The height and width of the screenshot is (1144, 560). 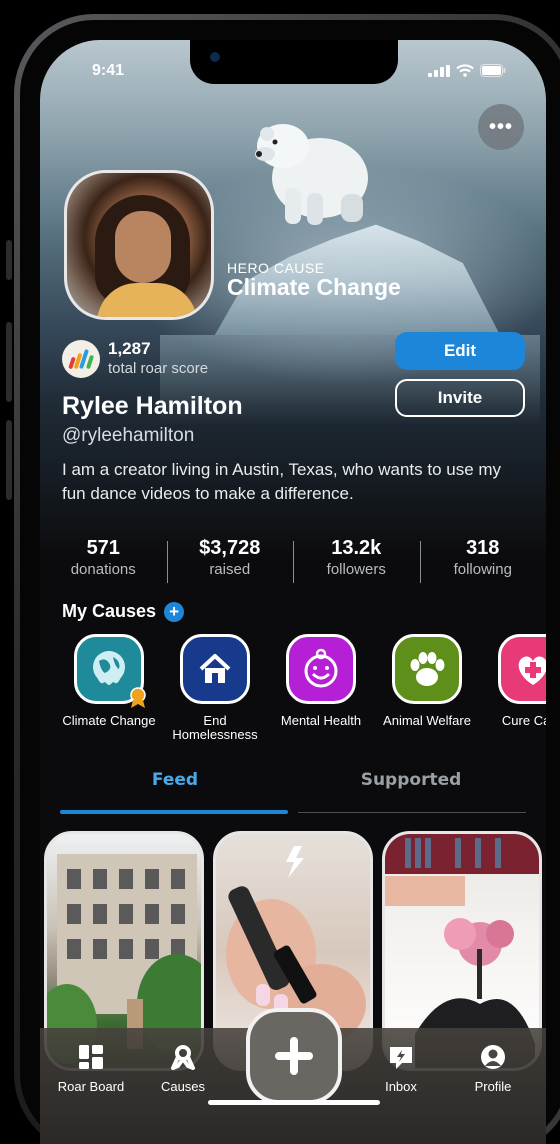 What do you see at coordinates (108, 70) in the screenshot?
I see `status-time: 9:41` at bounding box center [108, 70].